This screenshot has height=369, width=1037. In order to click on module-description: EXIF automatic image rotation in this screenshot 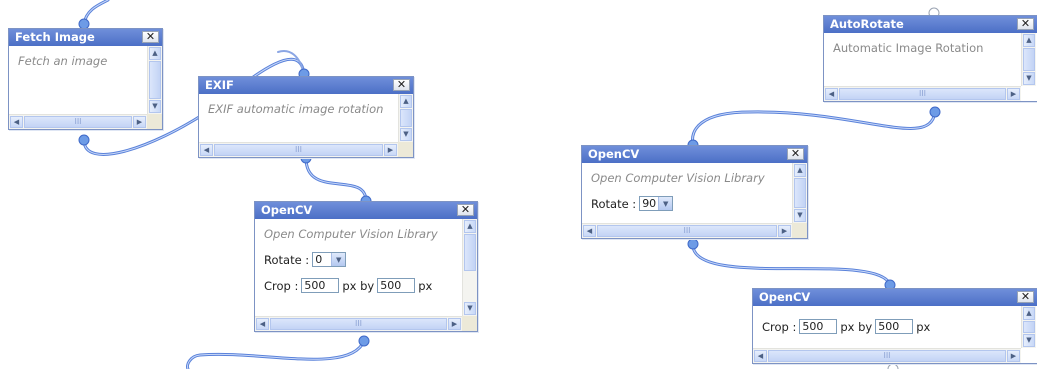, I will do `click(296, 109)`.